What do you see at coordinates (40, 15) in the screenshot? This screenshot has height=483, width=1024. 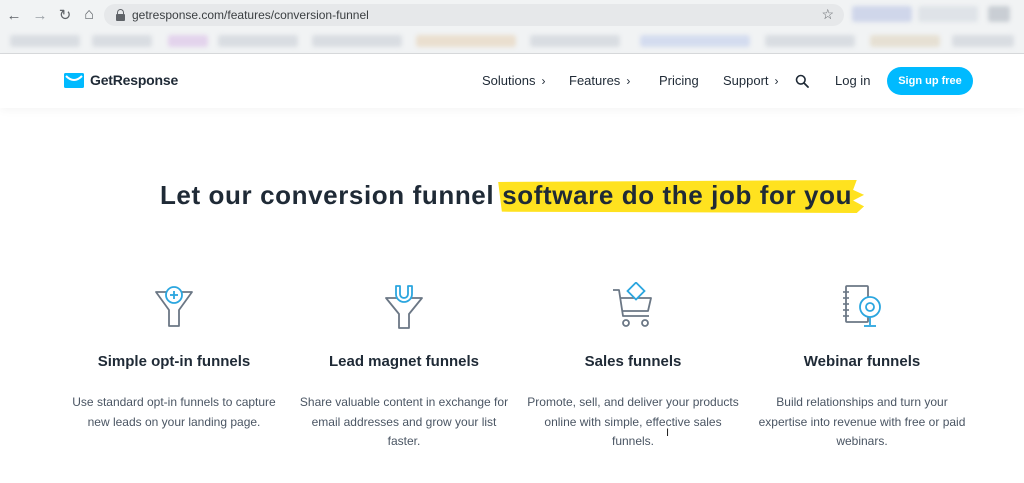 I see `forward-icon: →` at bounding box center [40, 15].